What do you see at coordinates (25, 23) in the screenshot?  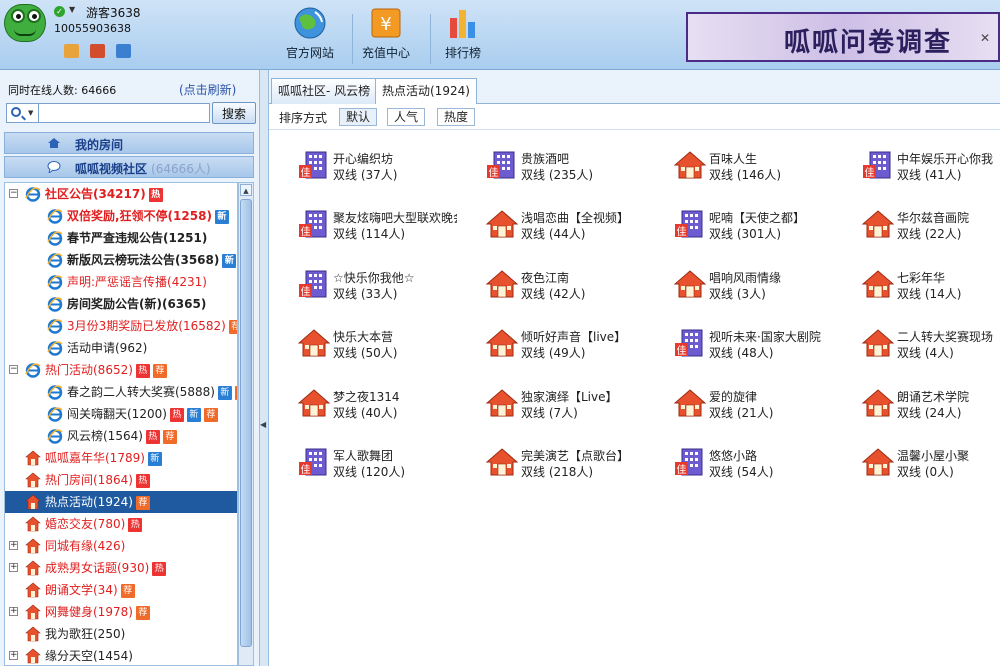 I see `user-avatar` at bounding box center [25, 23].